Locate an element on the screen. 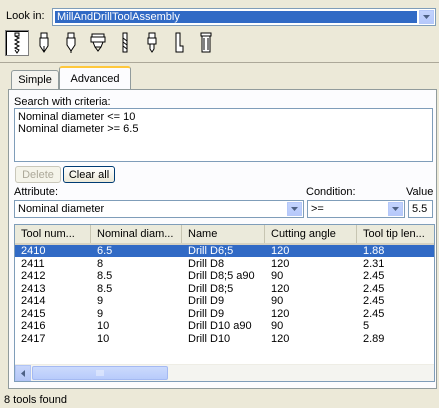 This screenshot has height=408, width=439. face-mill-icon is located at coordinates (98, 42).